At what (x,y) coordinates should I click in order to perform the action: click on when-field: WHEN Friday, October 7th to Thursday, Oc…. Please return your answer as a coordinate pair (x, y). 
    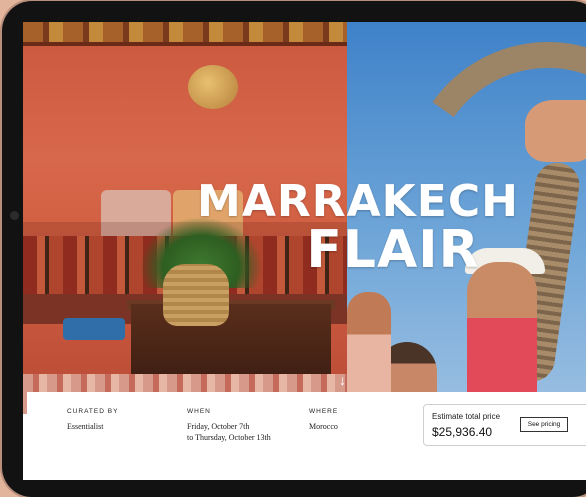
    Looking at the image, I should click on (229, 425).